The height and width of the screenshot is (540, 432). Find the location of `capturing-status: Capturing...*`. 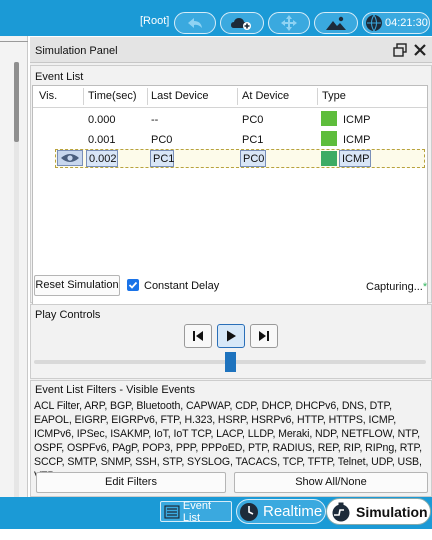

capturing-status: Capturing...* is located at coordinates (396, 287).